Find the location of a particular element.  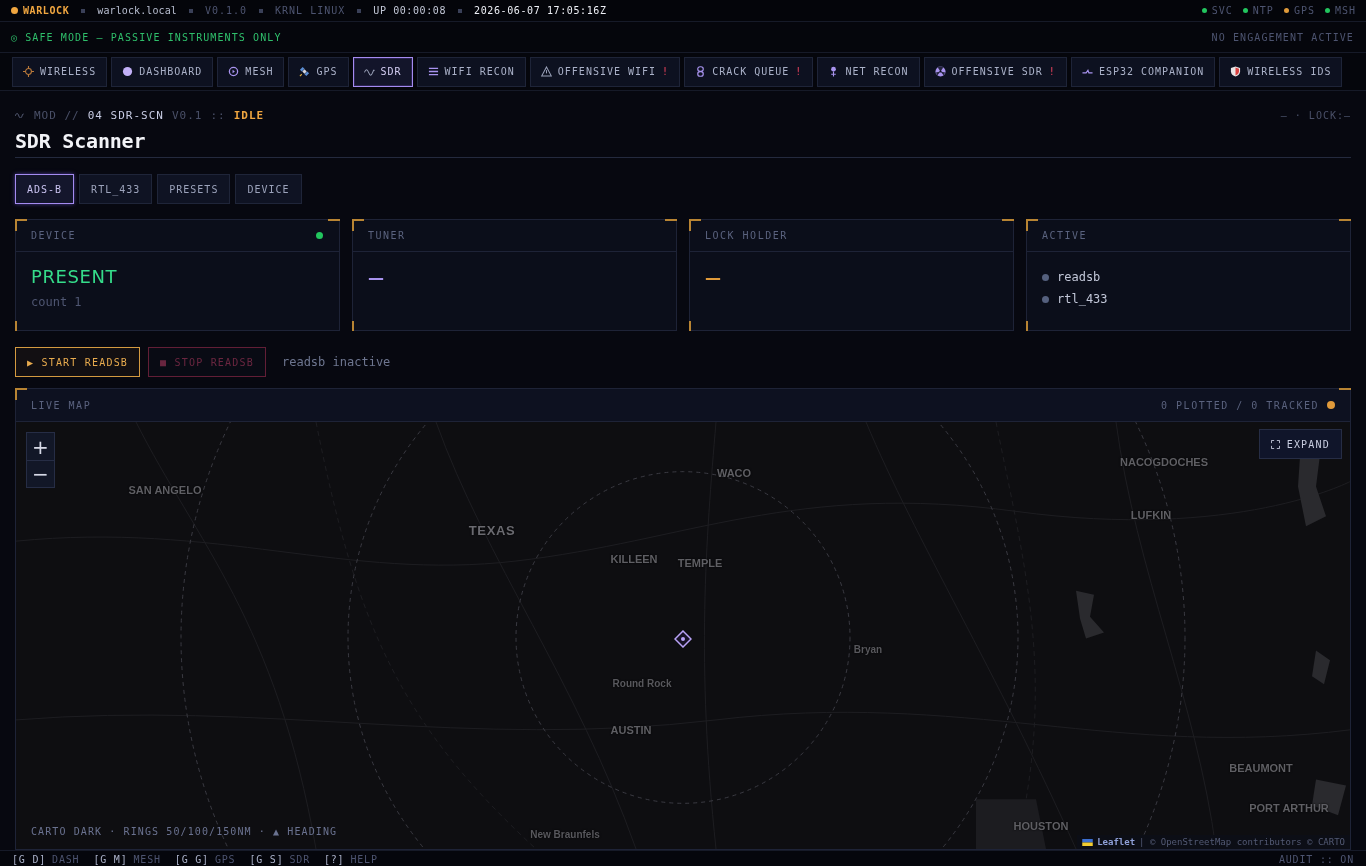

map-legend: CARTO DARK · RINGS 50/100/150NM · ▲ HEADING is located at coordinates (184, 831).